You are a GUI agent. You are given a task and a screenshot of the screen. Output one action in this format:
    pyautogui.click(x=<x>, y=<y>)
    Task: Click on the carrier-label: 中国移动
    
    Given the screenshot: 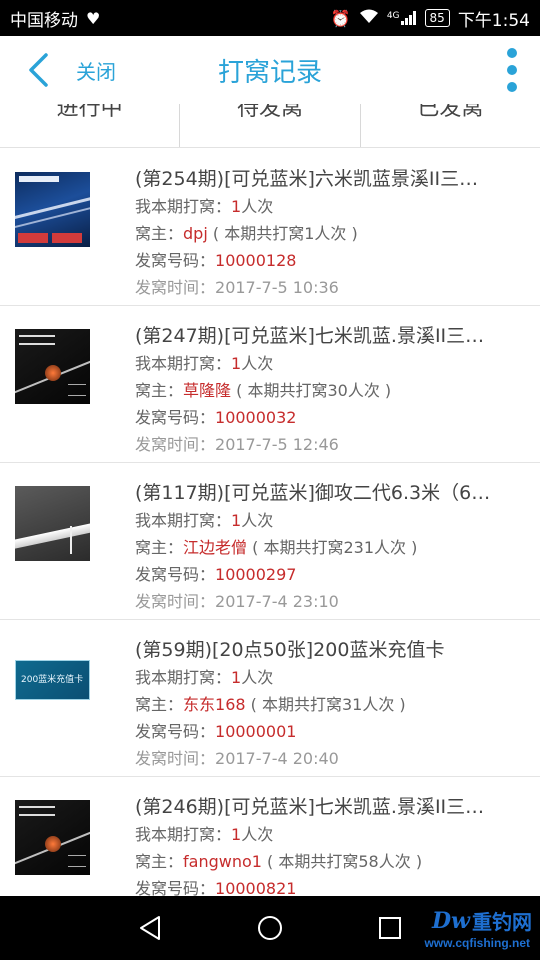 What is the action you would take?
    pyautogui.click(x=44, y=20)
    